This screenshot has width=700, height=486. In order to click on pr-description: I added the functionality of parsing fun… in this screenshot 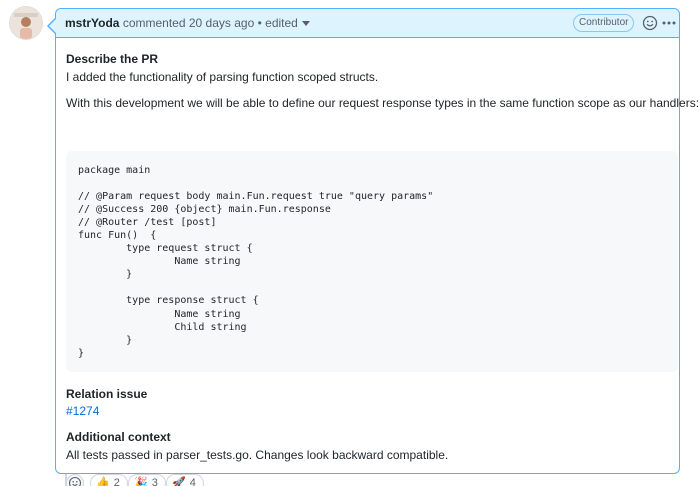, I will do `click(222, 77)`.